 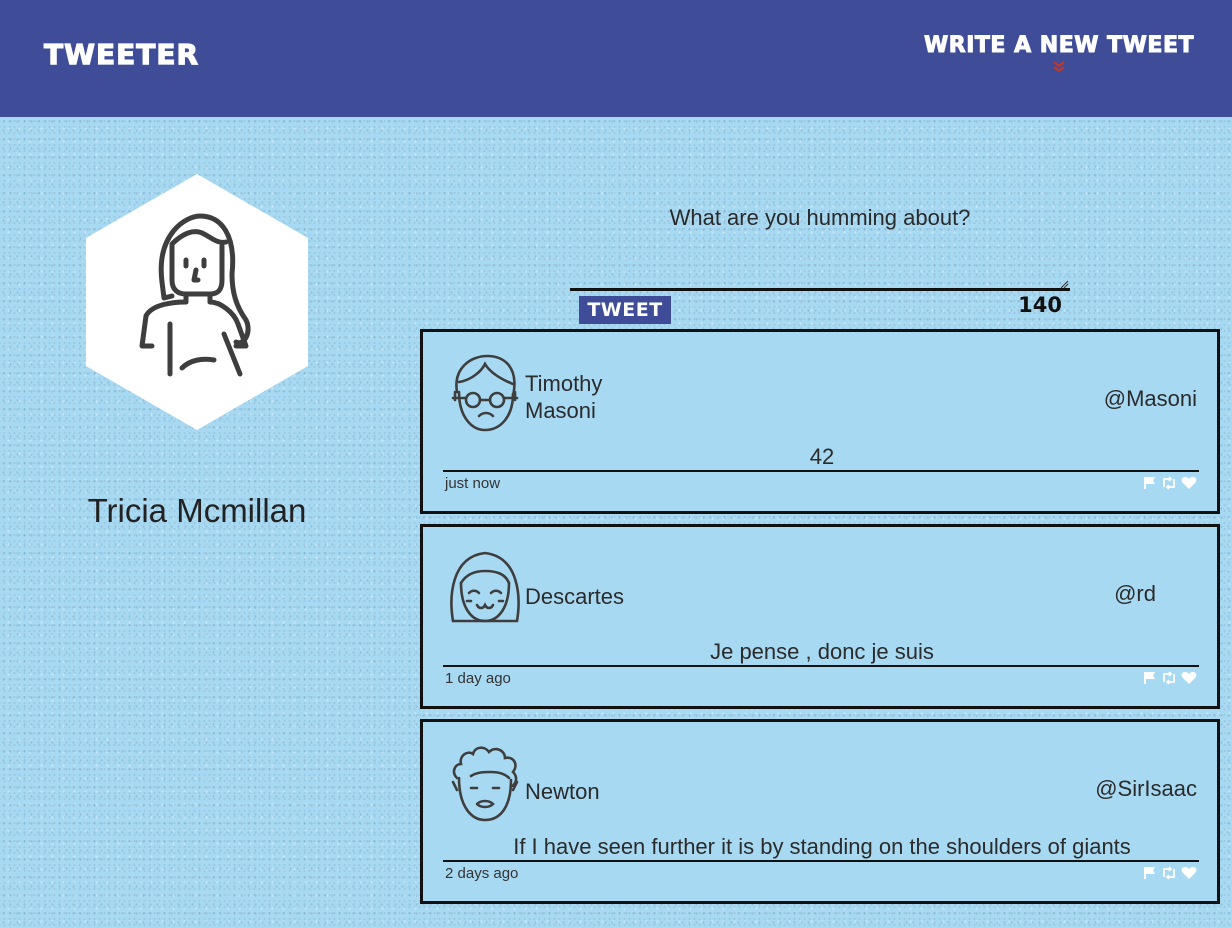 I want to click on profile-name: Tricia Mcmillan, so click(x=197, y=510).